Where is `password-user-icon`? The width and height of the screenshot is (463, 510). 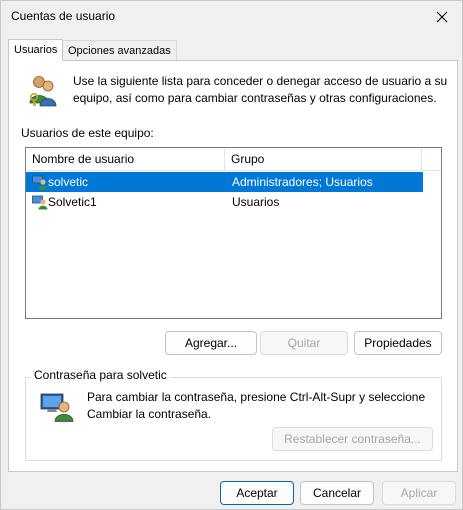
password-user-icon is located at coordinates (57, 407).